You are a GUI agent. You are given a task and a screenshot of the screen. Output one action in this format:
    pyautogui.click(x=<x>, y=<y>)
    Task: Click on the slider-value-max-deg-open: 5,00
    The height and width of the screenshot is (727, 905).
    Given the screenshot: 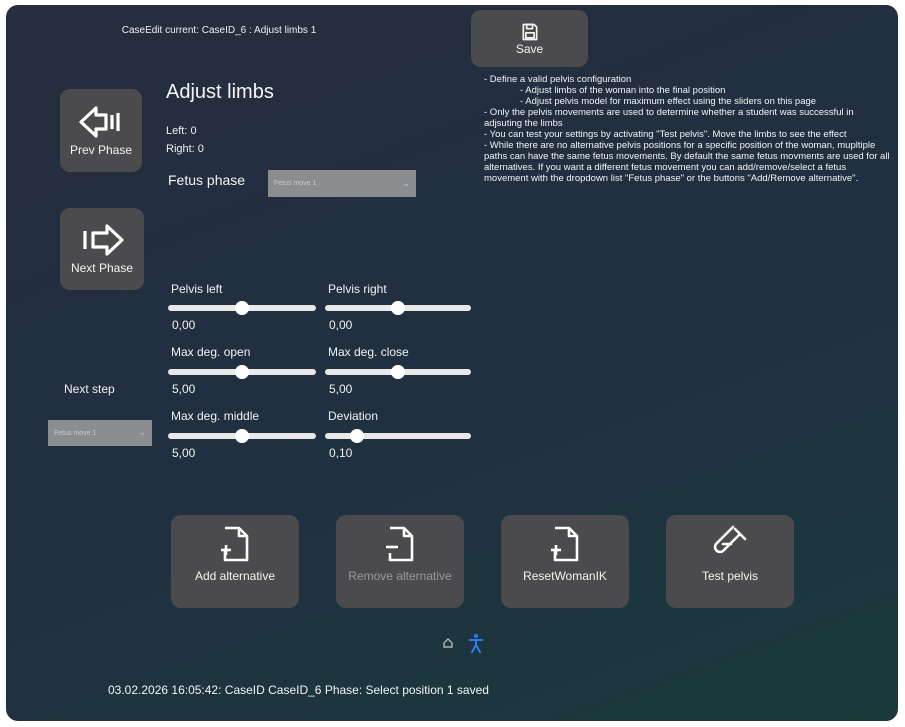 What is the action you would take?
    pyautogui.click(x=184, y=389)
    